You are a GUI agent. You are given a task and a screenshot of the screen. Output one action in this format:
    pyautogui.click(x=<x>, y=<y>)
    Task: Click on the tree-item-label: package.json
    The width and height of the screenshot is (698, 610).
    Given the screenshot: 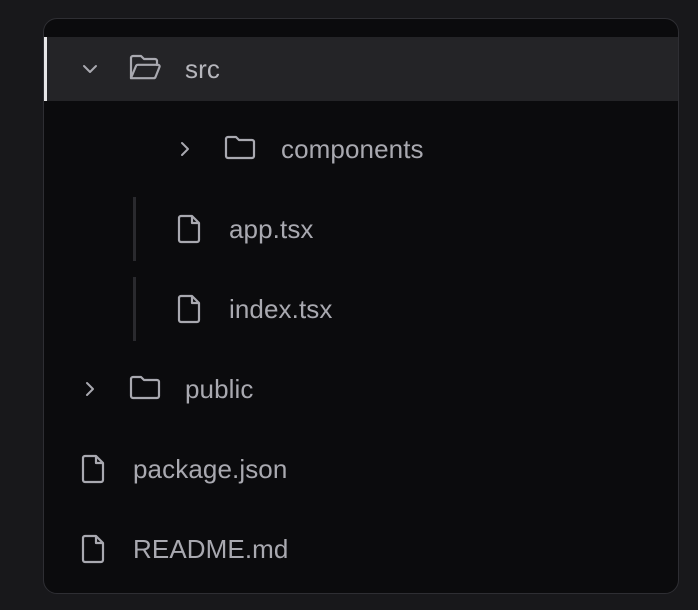 What is the action you would take?
    pyautogui.click(x=210, y=469)
    